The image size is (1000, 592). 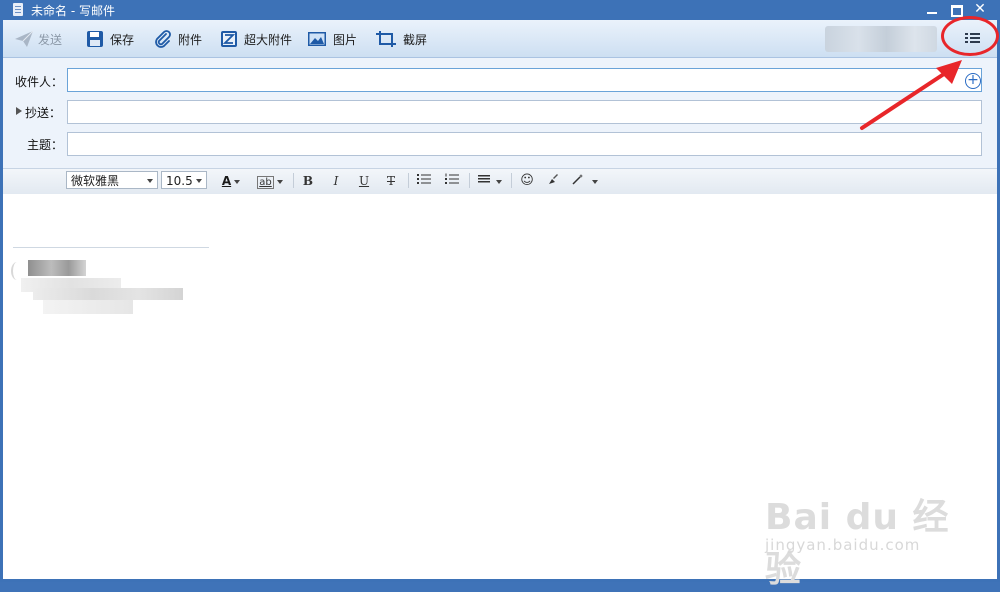 I want to click on subject-label: 主题：, so click(x=45, y=145).